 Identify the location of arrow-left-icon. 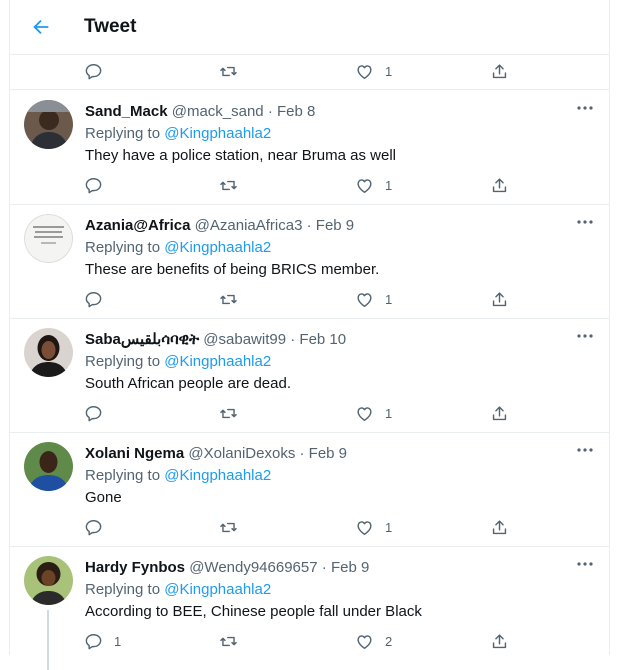
(41, 27).